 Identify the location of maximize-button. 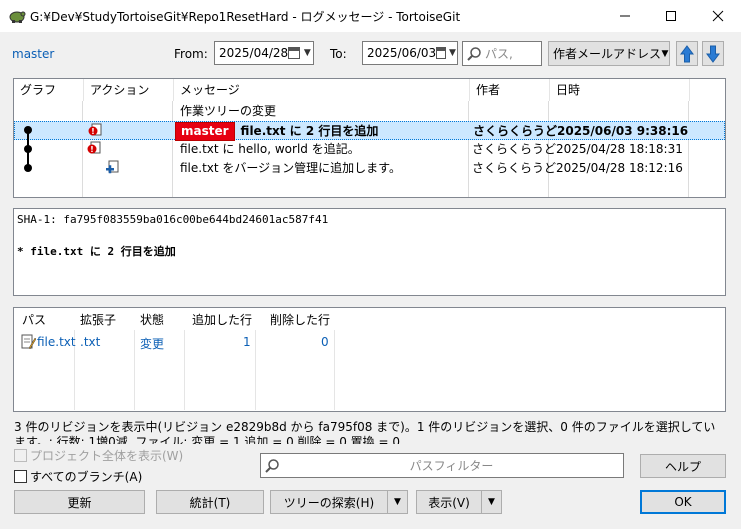
(671, 16).